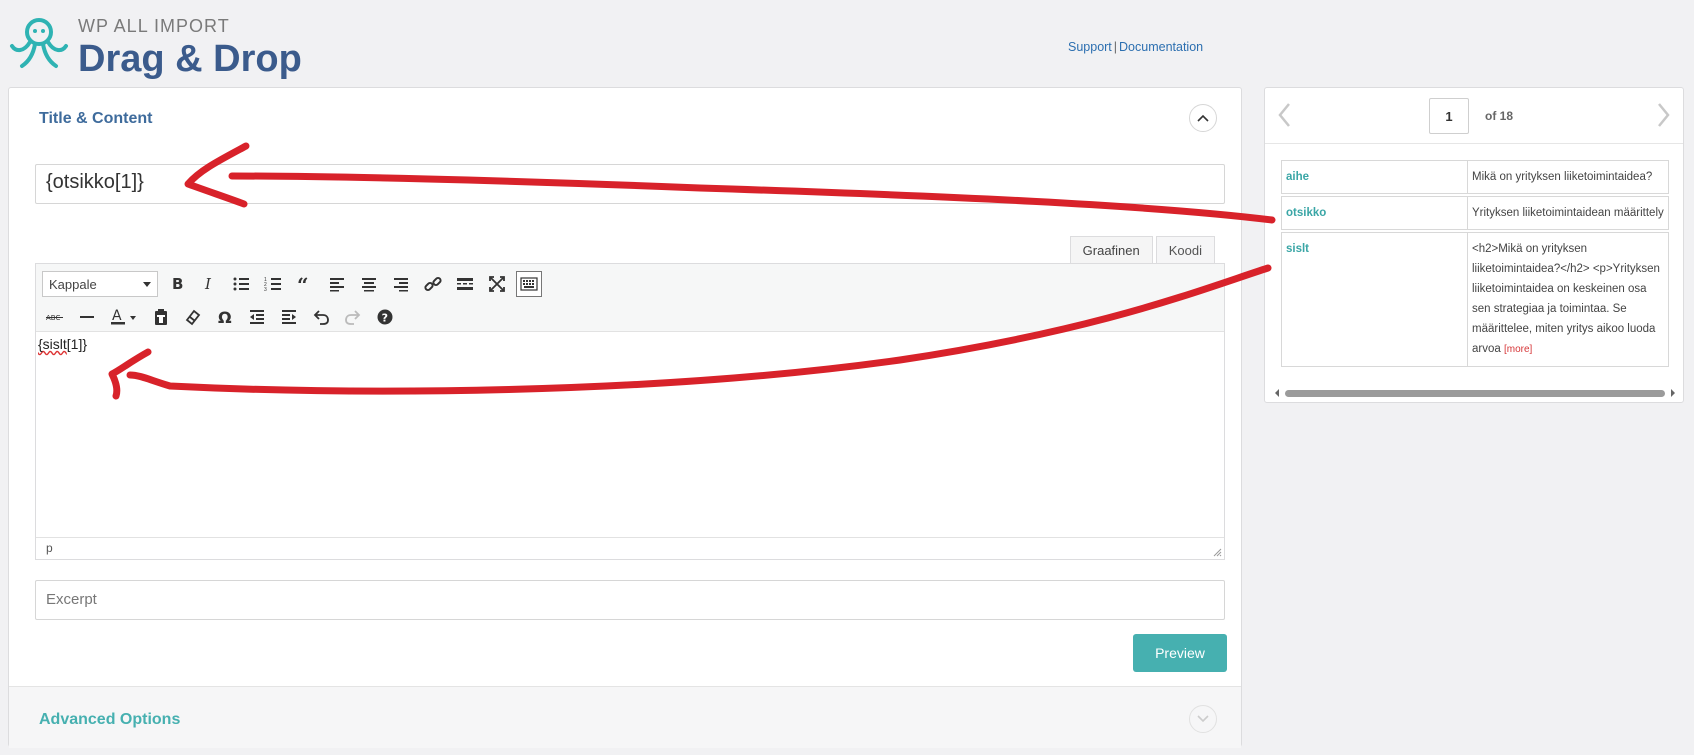 This screenshot has width=1694, height=755. I want to click on redo-icon, so click(353, 317).